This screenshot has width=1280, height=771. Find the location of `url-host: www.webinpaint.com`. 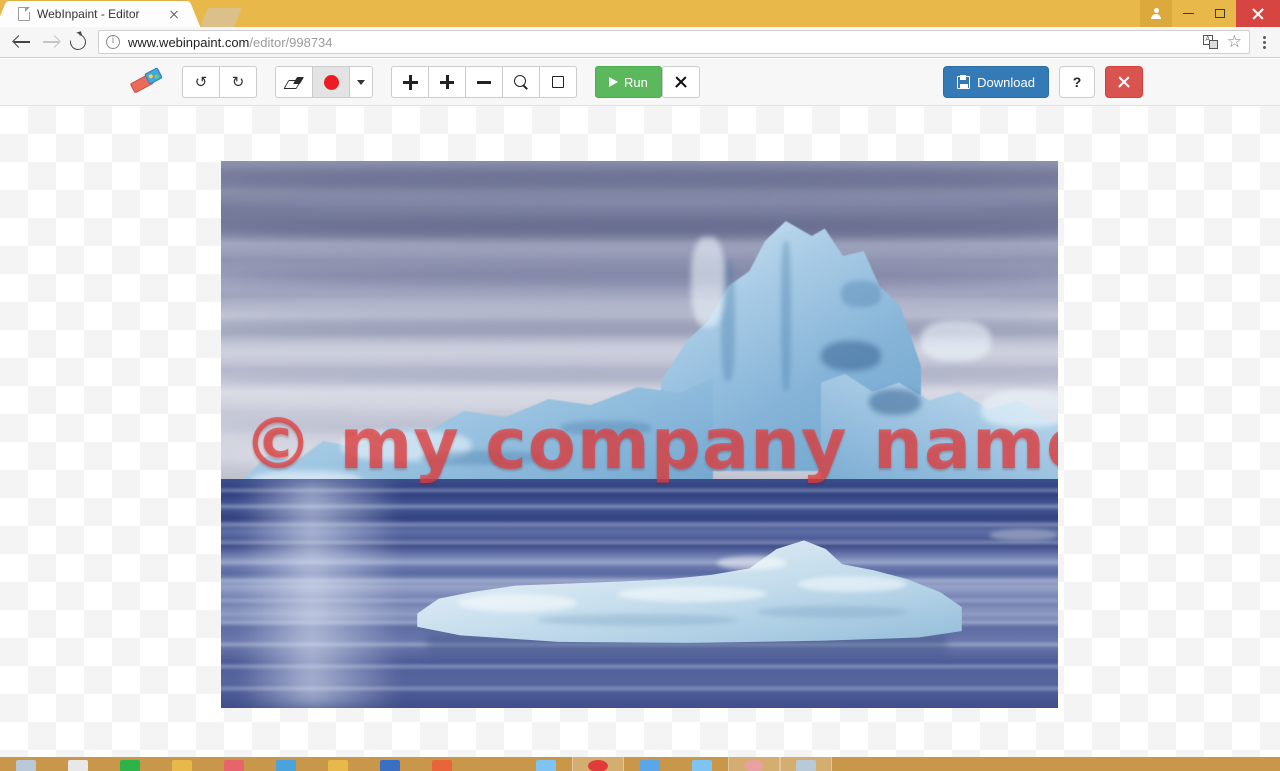

url-host: www.webinpaint.com is located at coordinates (189, 42).